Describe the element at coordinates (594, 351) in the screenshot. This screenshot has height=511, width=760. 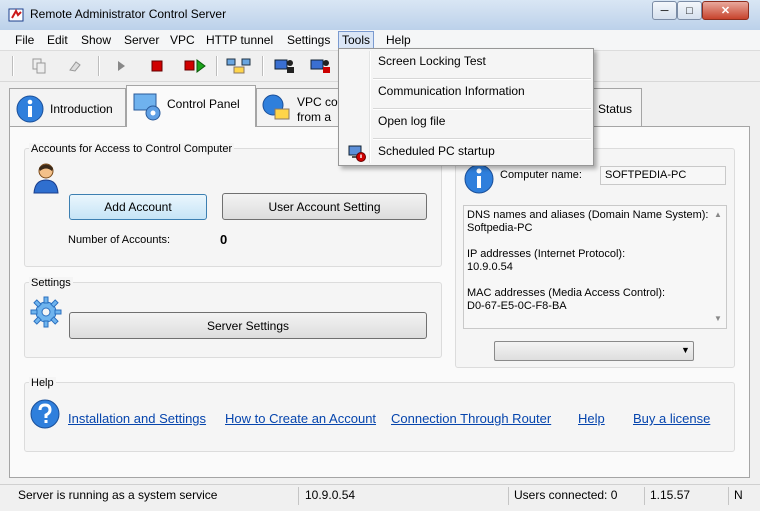
I see `network-adapter-select: ▼` at that location.